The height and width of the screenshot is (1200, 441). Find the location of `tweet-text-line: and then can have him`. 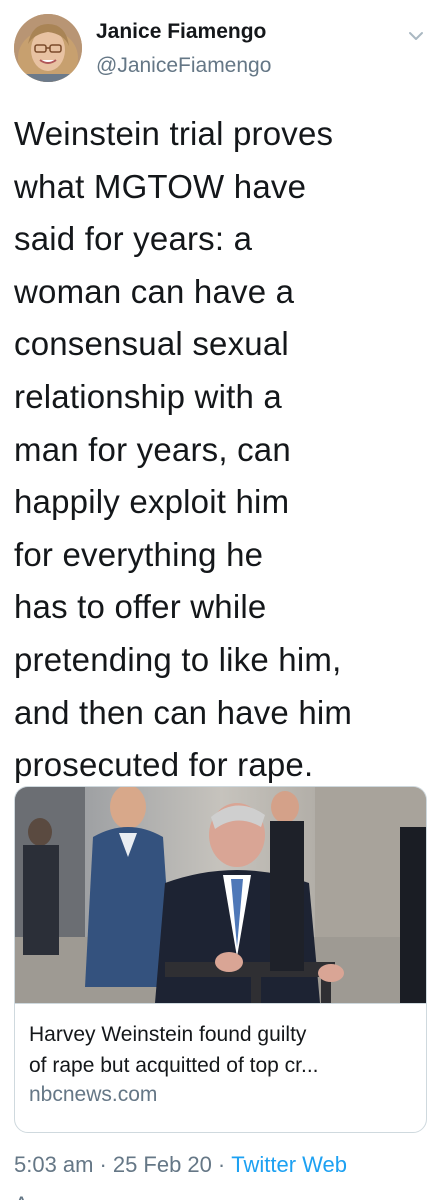

tweet-text-line: and then can have him is located at coordinates (183, 712).